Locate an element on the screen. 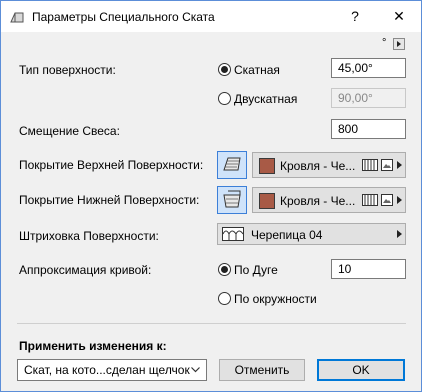  title-bar: Параметры Специального Ската ? ✕ is located at coordinates (211, 16).